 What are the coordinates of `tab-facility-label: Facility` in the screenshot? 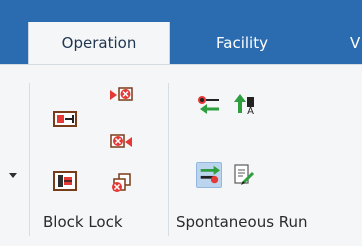 It's located at (242, 43).